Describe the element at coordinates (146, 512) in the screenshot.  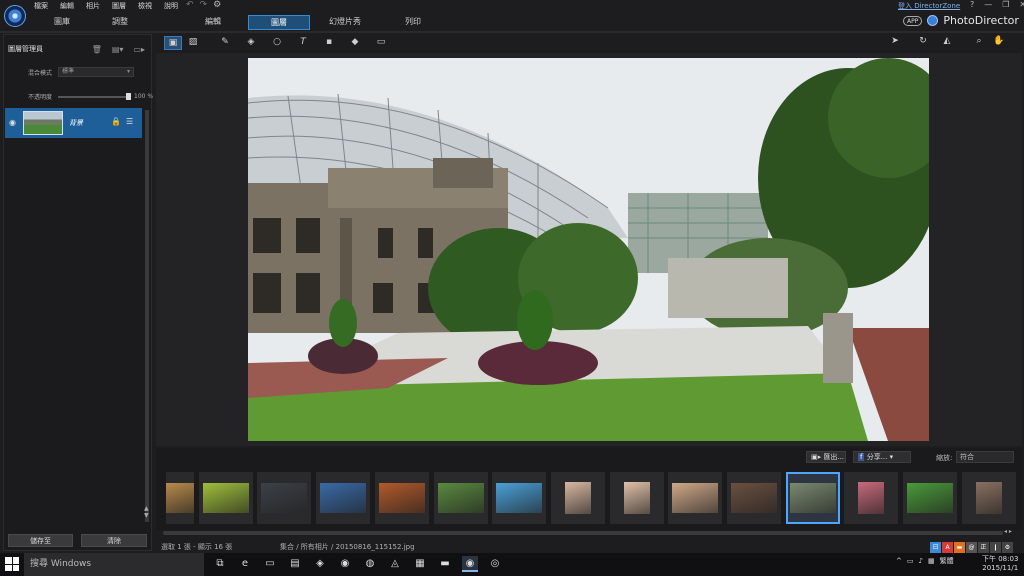
I see `scroll-arrows-icon: ▲ ▼` at that location.